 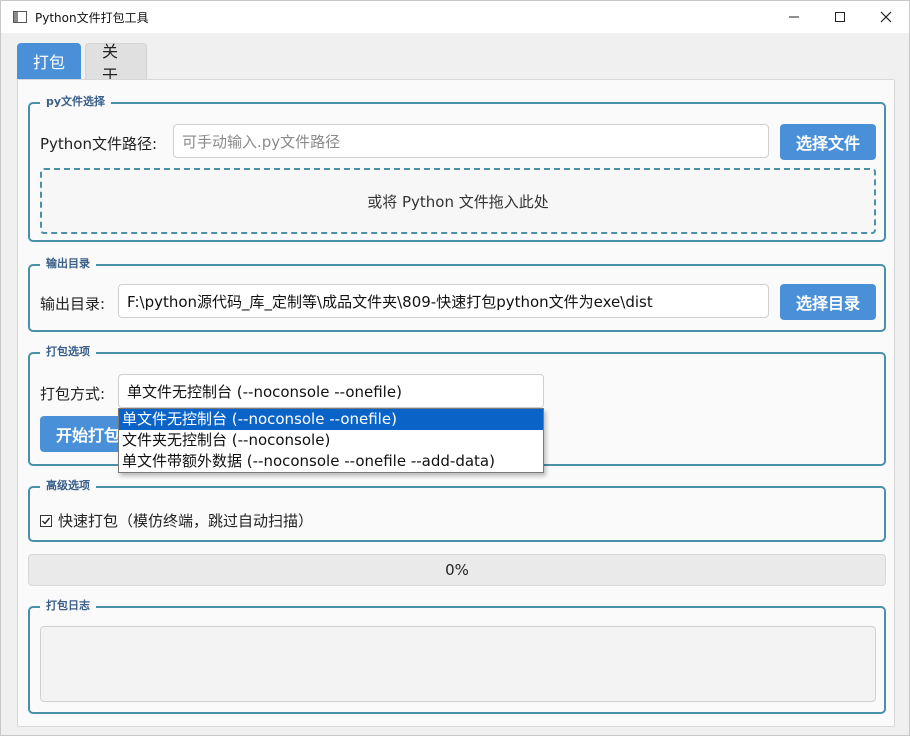 What do you see at coordinates (99, 144) in the screenshot?
I see `python-path-label: Python文件路径:` at bounding box center [99, 144].